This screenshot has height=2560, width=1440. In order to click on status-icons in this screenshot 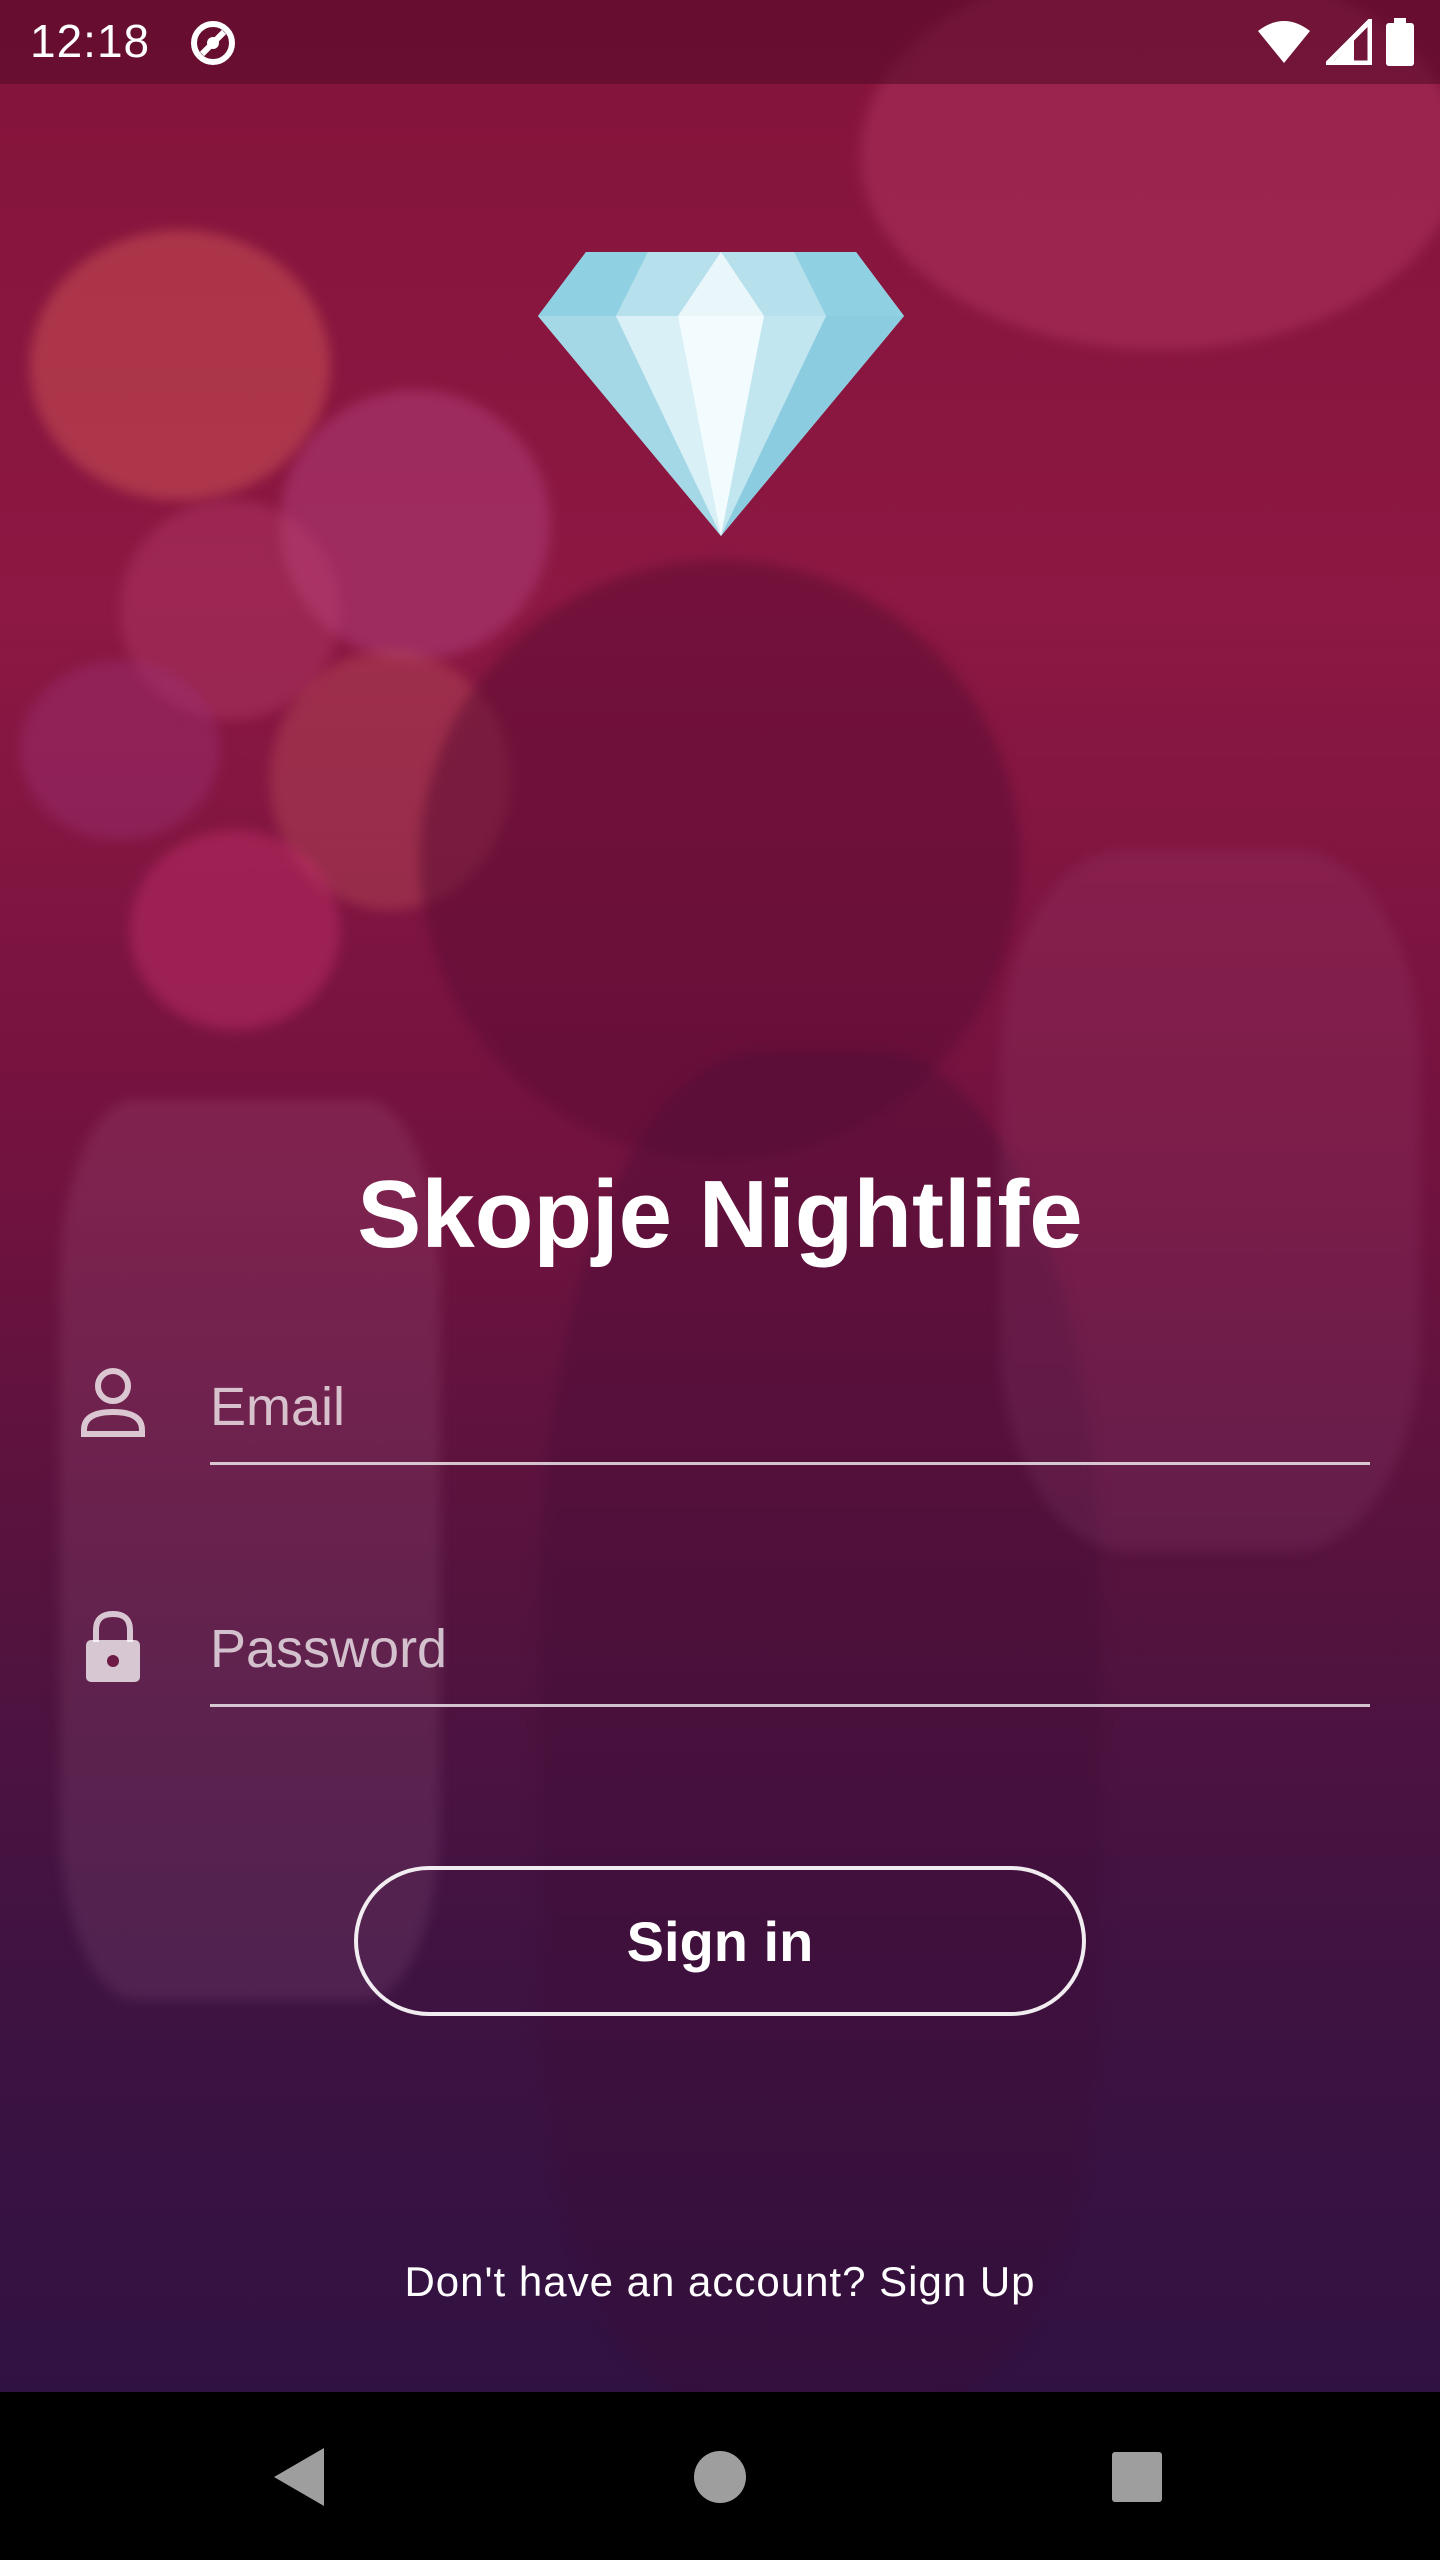, I will do `click(1335, 42)`.